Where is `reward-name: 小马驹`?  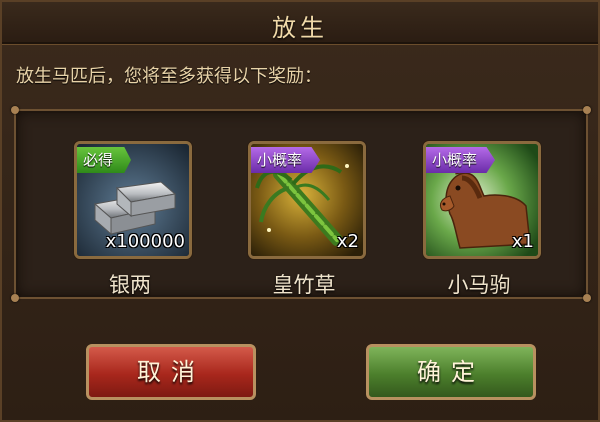 reward-name: 小马驹 is located at coordinates (479, 285).